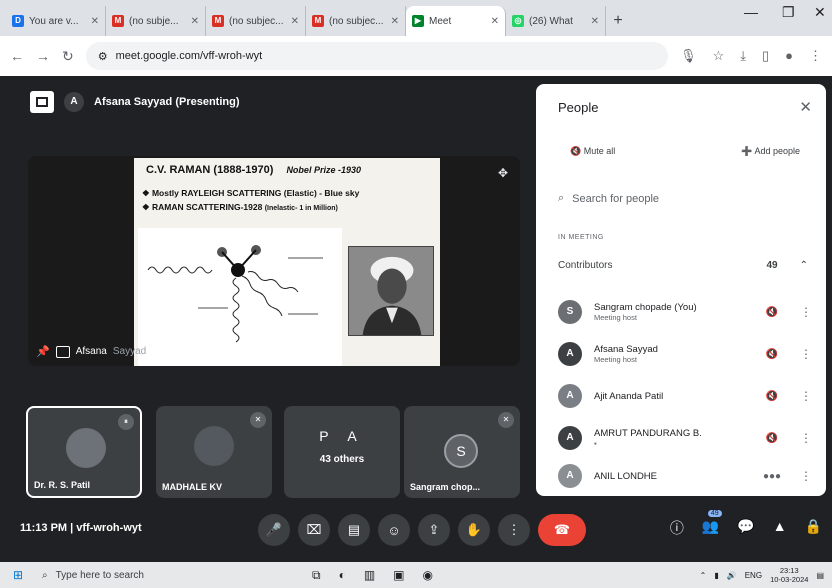 The width and height of the screenshot is (832, 588). What do you see at coordinates (820, 575) in the screenshot?
I see `notifications-icon: ▤` at bounding box center [820, 575].